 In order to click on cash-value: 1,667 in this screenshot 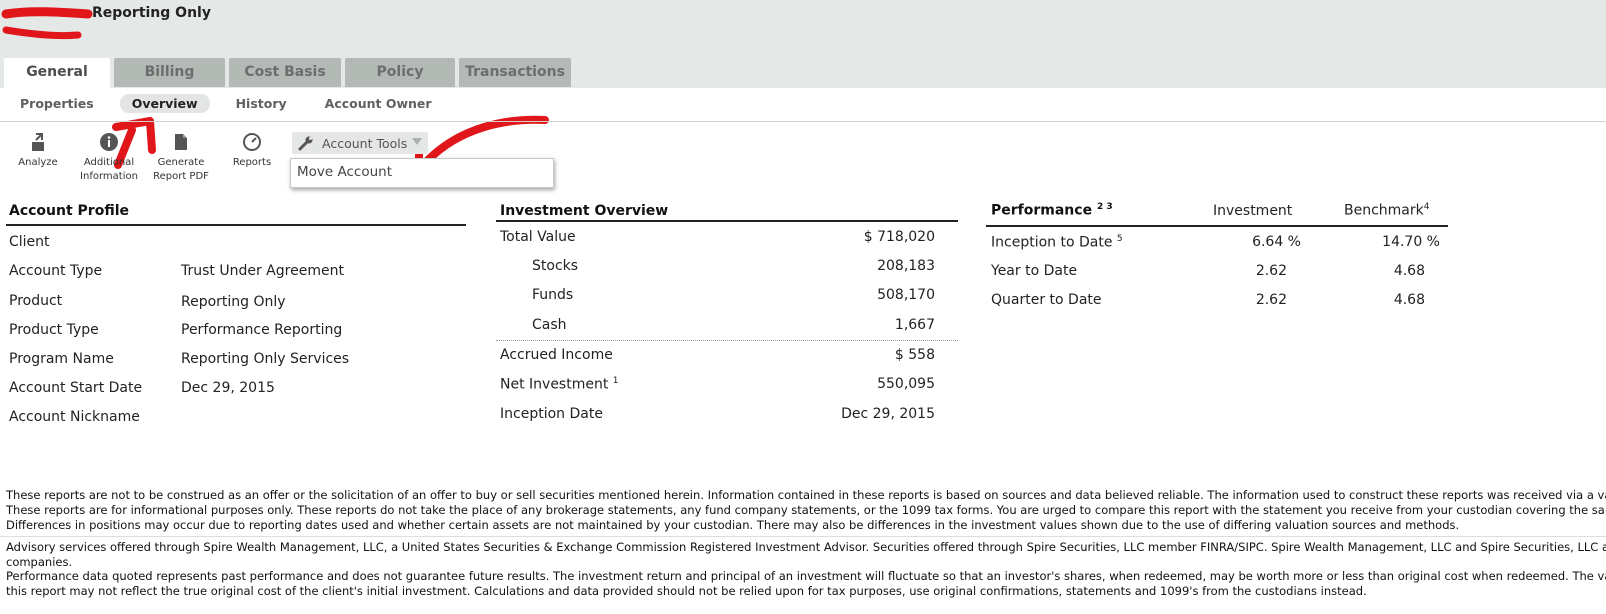, I will do `click(914, 325)`.